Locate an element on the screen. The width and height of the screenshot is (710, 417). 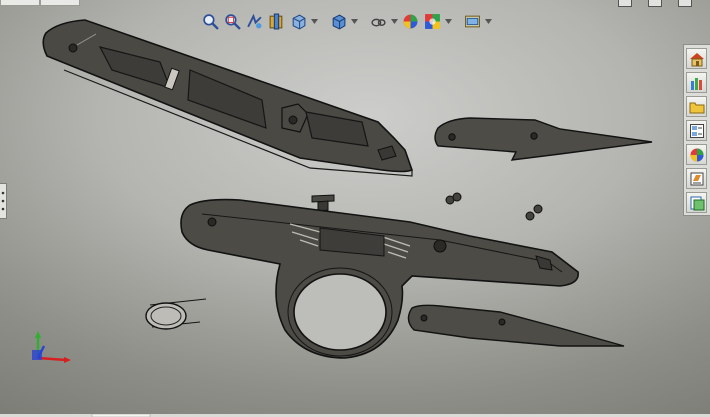
file-explorer-icon is located at coordinates (696, 106).